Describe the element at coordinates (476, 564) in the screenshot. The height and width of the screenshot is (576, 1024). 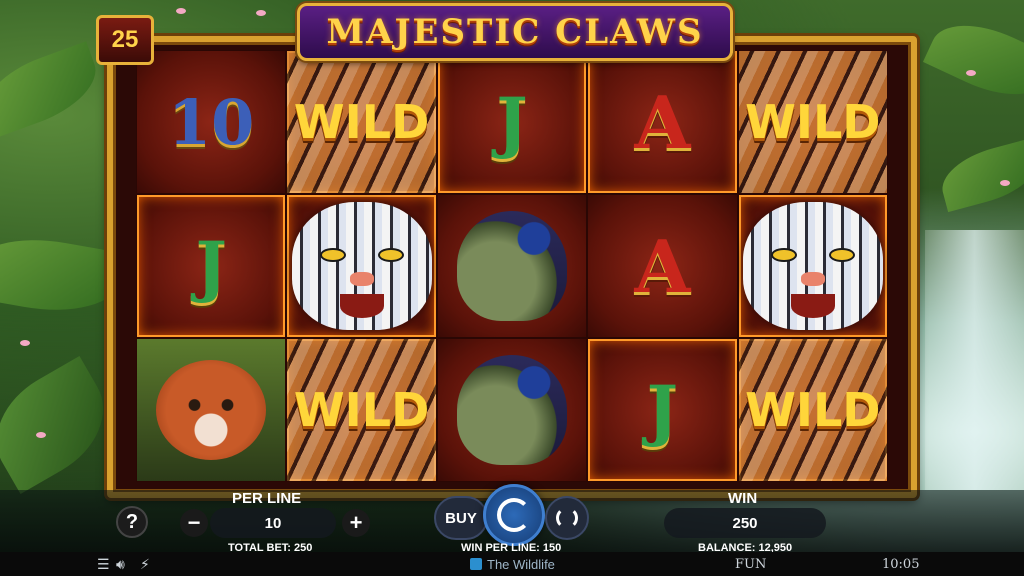
I see `brand-logo-icon` at that location.